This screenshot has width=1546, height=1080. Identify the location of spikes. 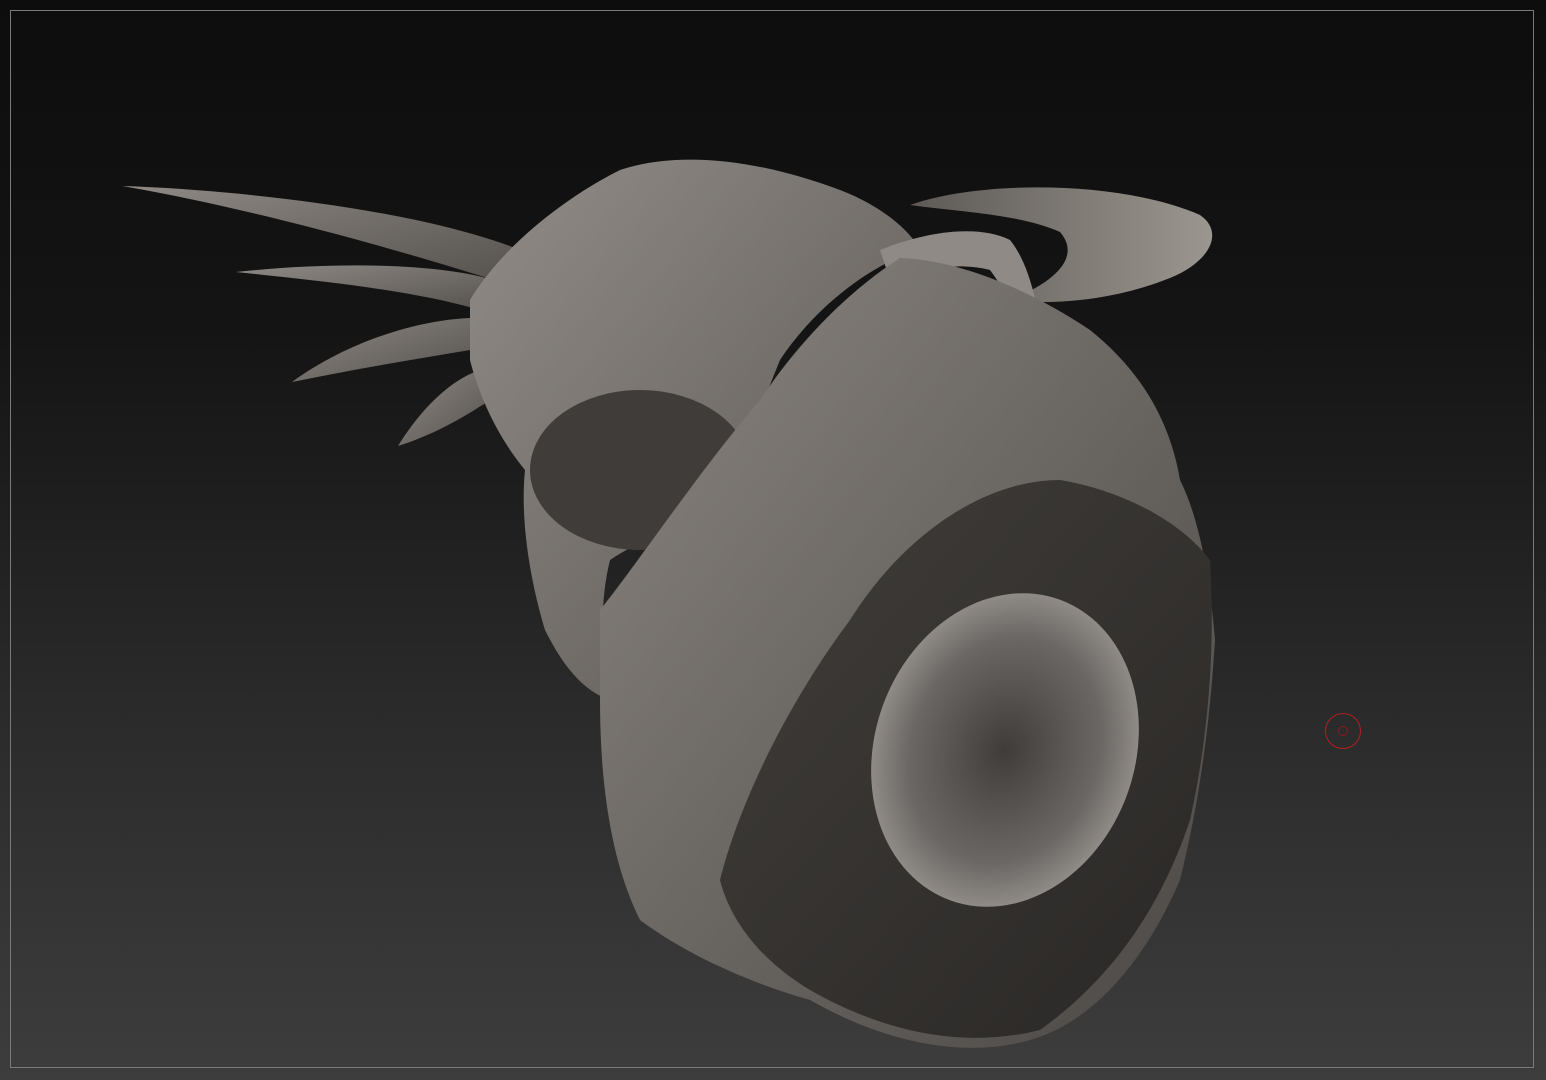
(321, 316).